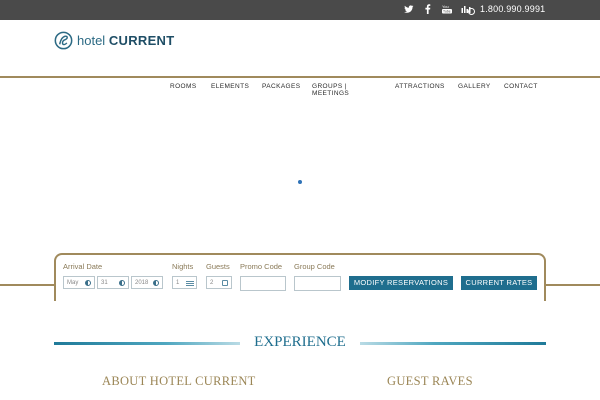  I want to click on arrival-date-label: Arrival Date, so click(83, 266).